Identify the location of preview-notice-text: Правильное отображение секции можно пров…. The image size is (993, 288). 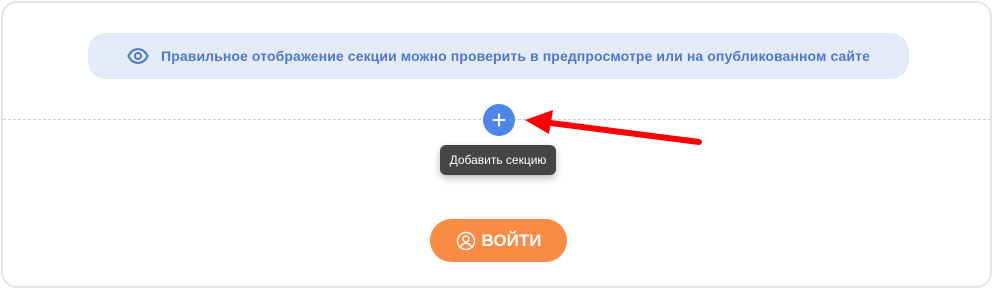
(515, 56).